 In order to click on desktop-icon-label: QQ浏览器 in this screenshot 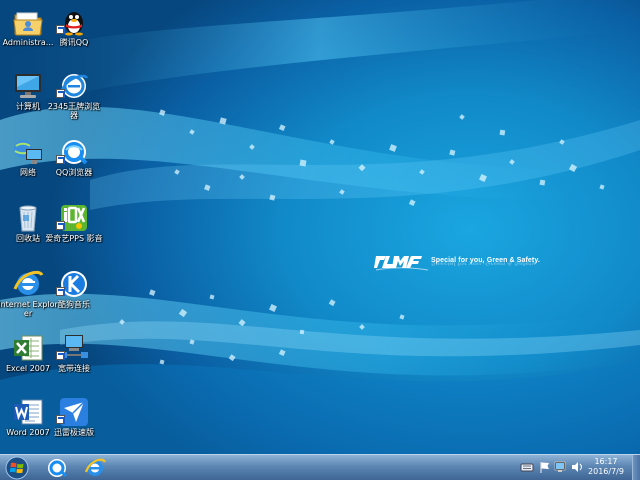, I will do `click(74, 172)`.